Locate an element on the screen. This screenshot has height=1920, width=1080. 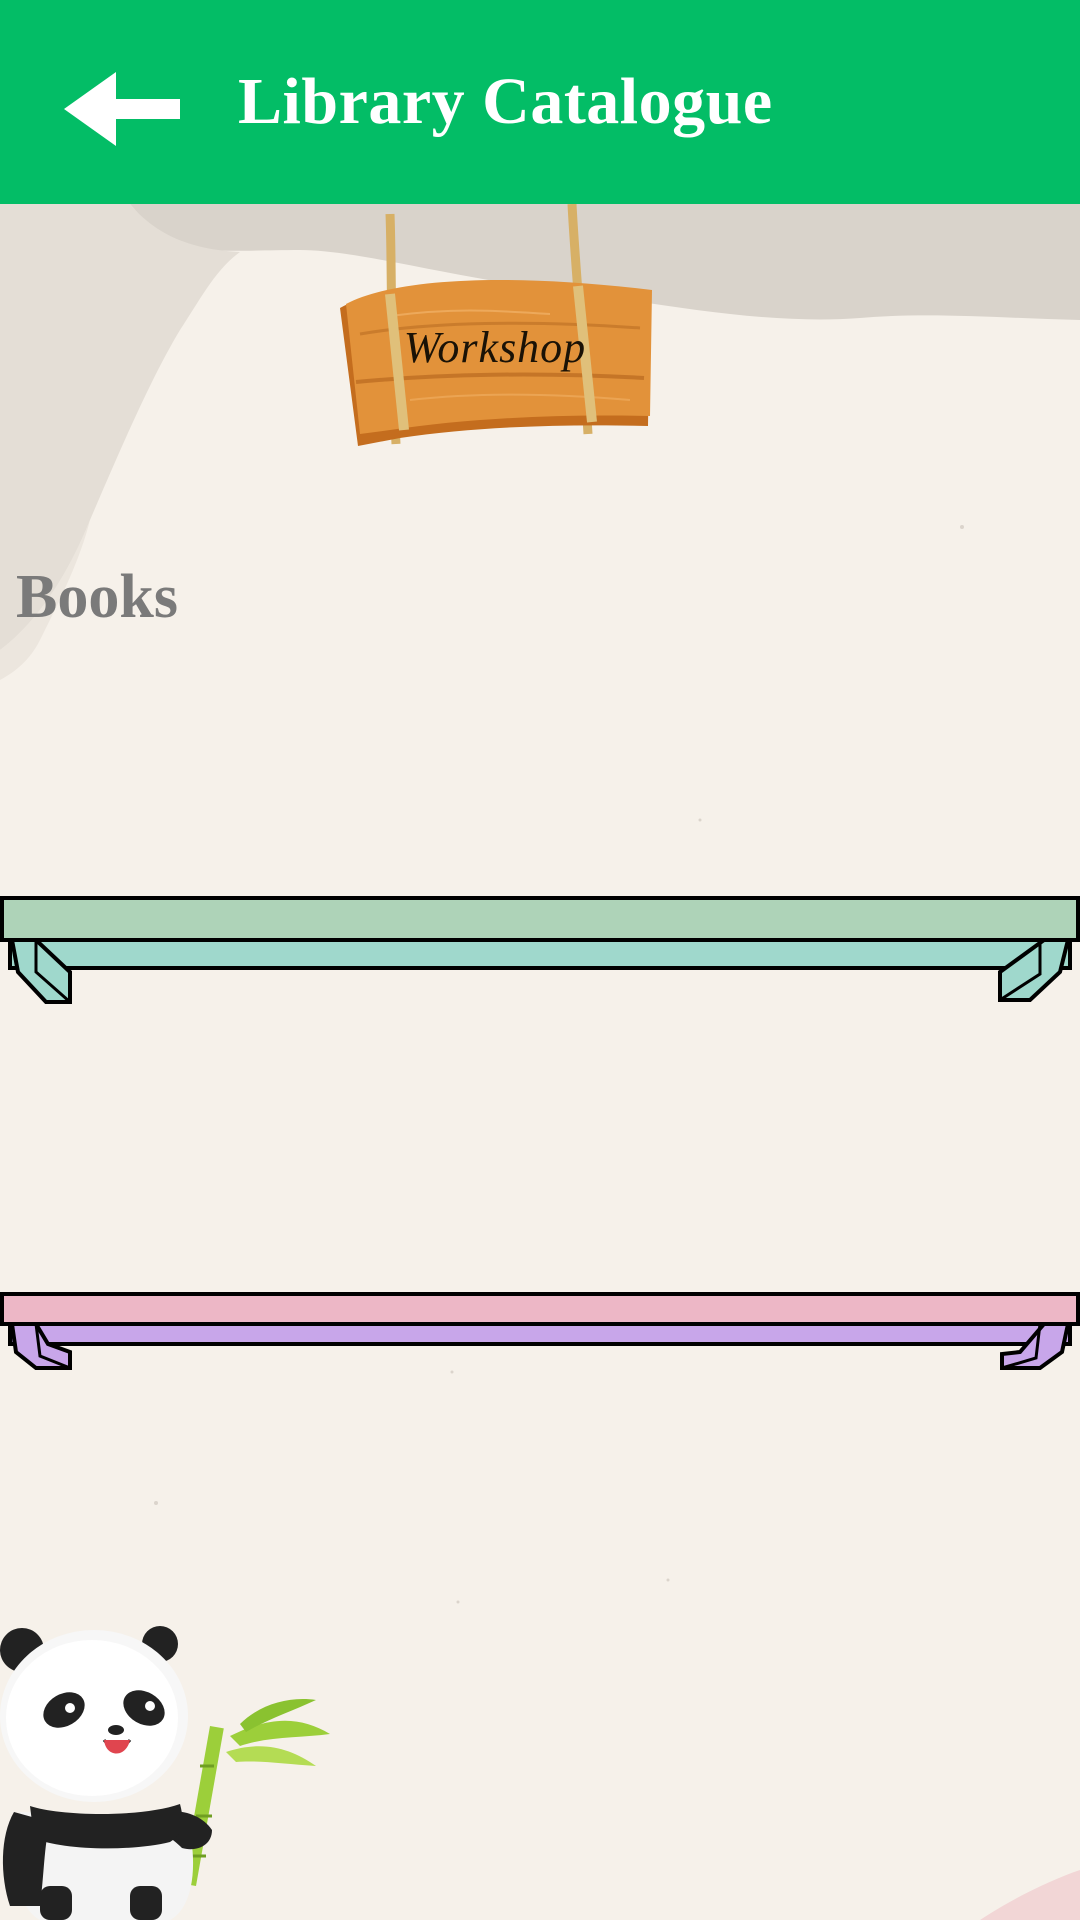
app-bar: Library Catalogue is located at coordinates (540, 102).